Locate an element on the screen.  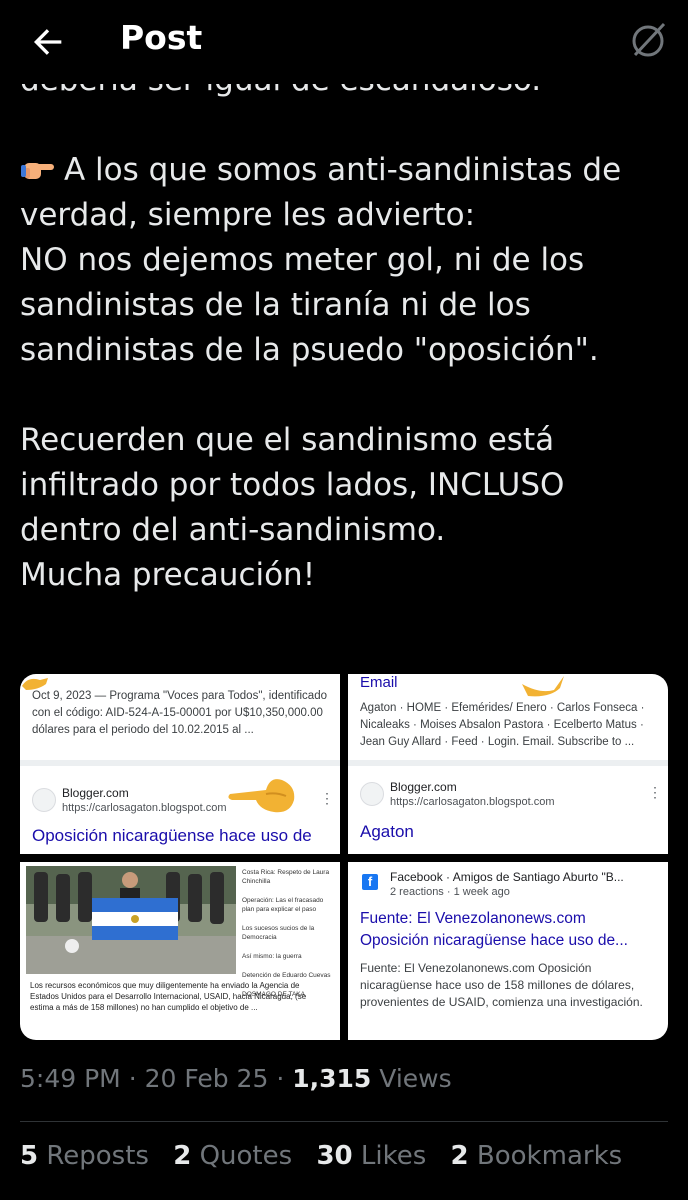
post-line: Mucha precaución! is located at coordinates (168, 575).